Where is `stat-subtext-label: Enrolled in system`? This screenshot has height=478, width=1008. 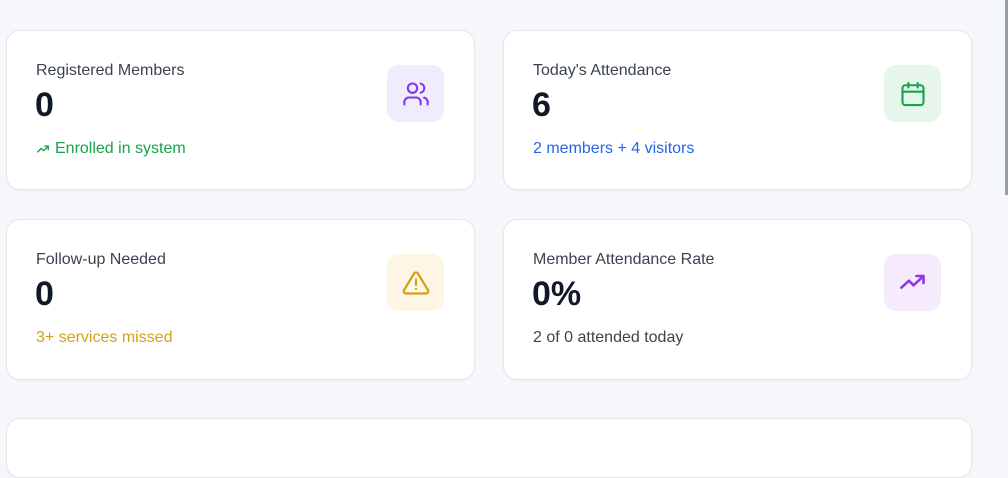 stat-subtext-label: Enrolled in system is located at coordinates (120, 148).